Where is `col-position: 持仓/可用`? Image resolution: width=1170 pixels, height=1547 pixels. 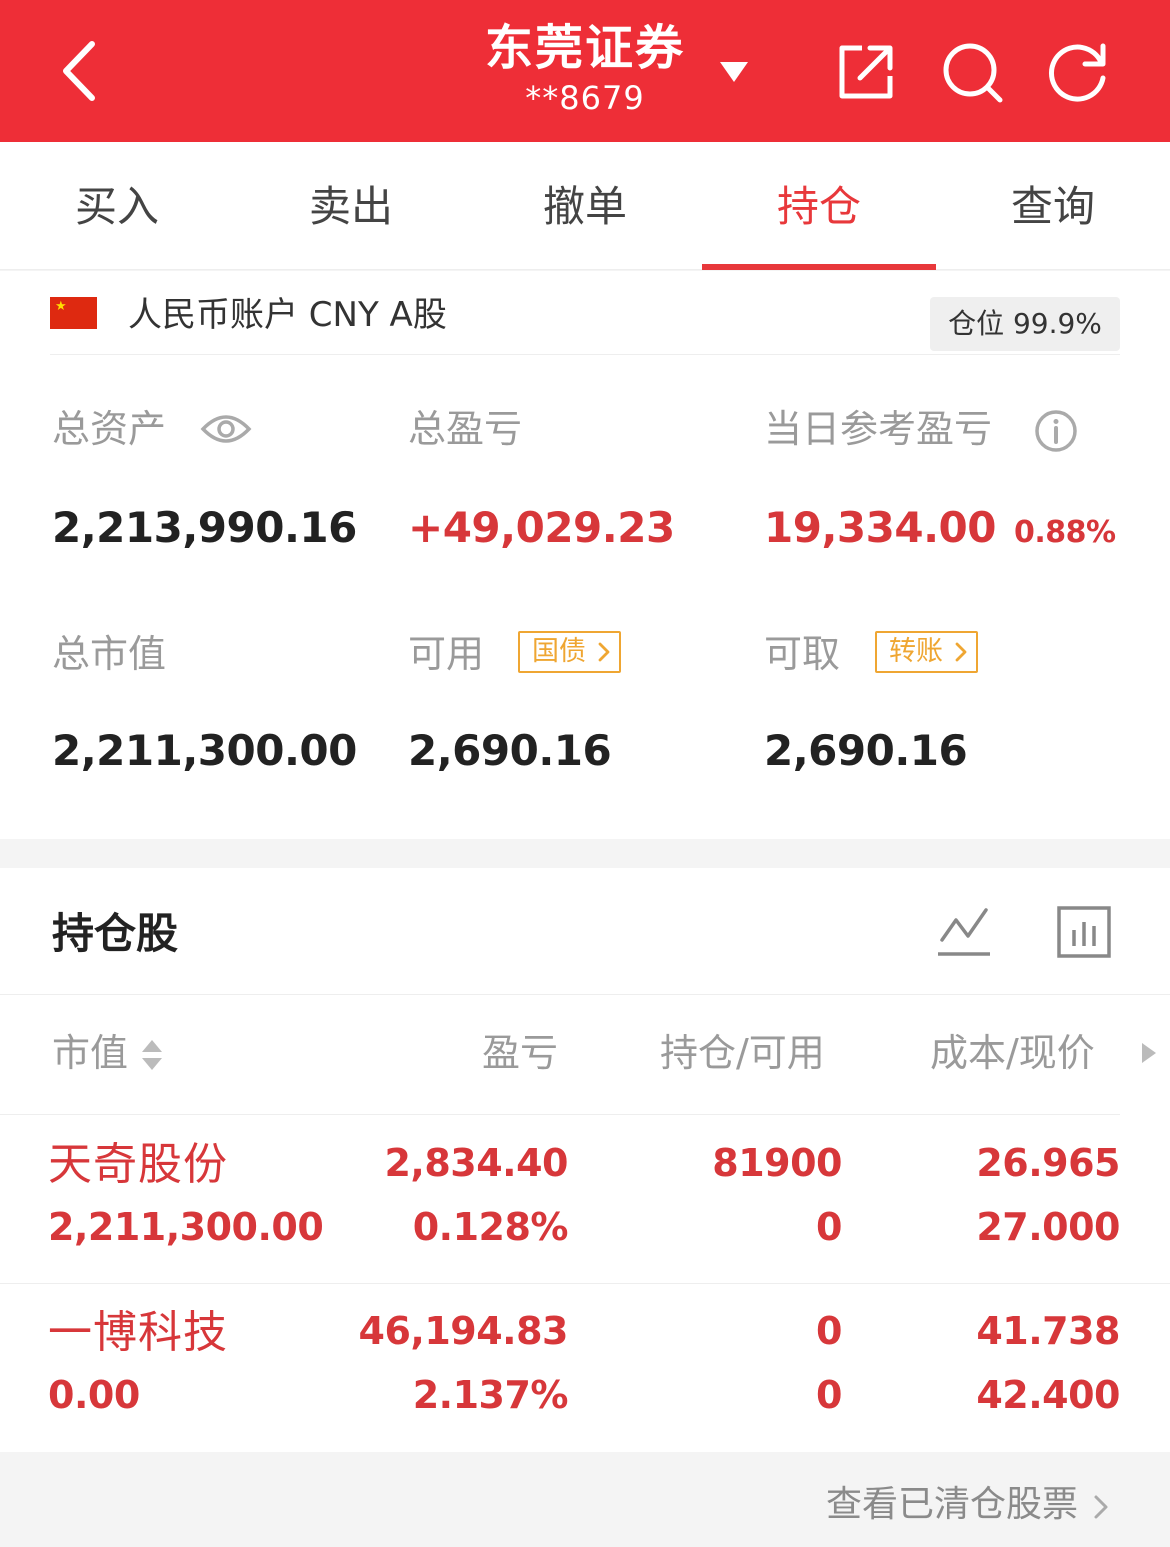 col-position: 持仓/可用 is located at coordinates (742, 1053).